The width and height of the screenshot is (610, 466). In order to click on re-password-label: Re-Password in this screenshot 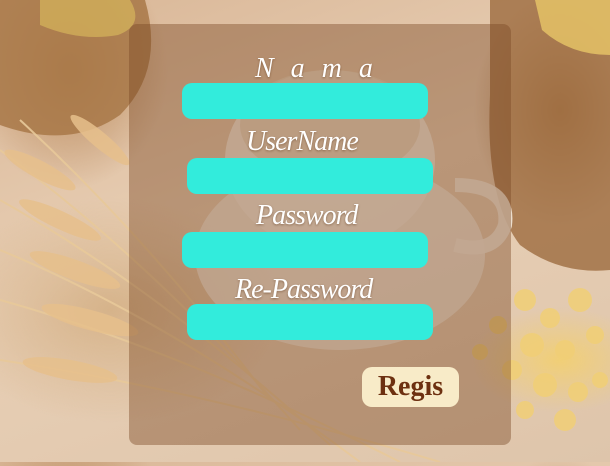, I will do `click(304, 289)`.